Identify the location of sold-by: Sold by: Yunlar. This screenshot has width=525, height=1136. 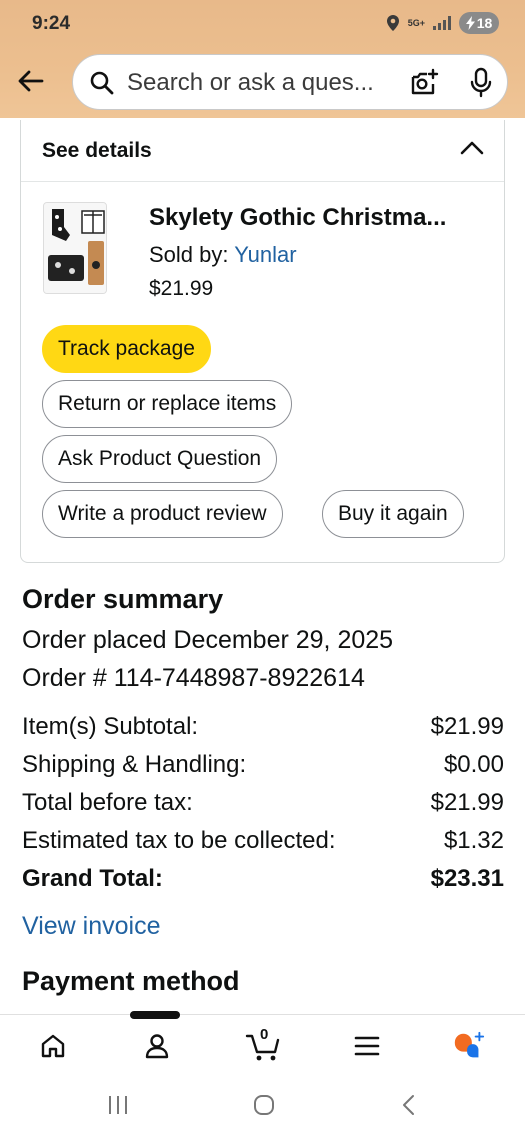
(223, 255).